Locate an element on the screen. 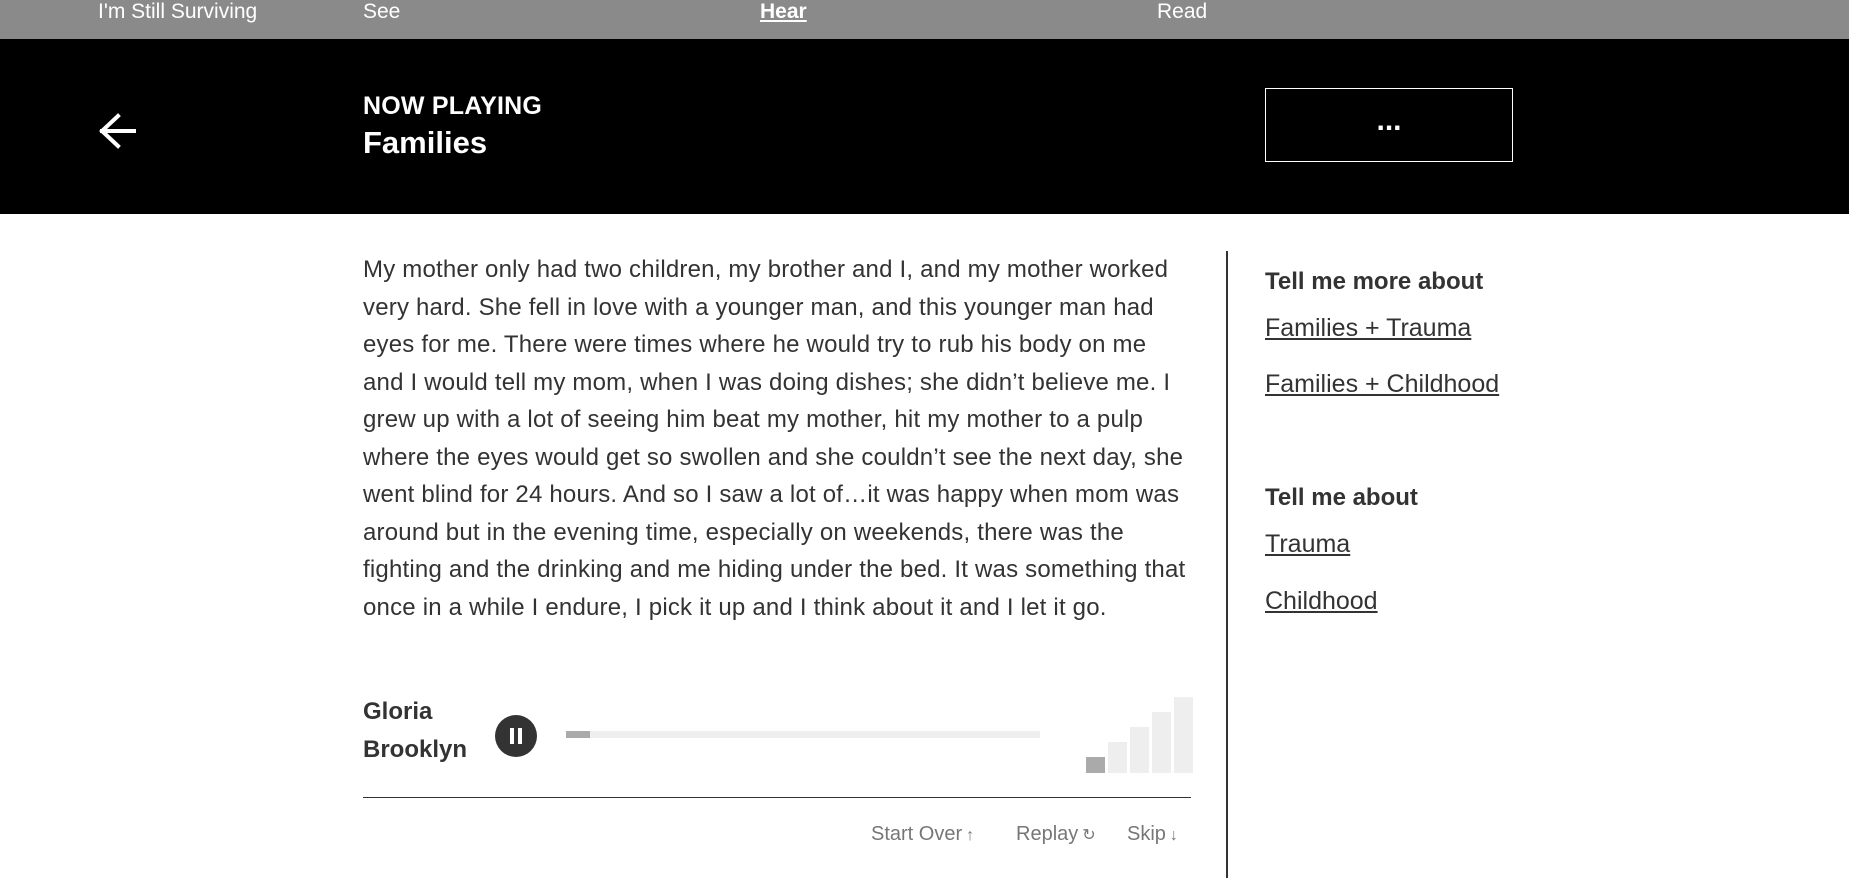 This screenshot has height=878, width=1849. nav-link-see: See is located at coordinates (381, 12).